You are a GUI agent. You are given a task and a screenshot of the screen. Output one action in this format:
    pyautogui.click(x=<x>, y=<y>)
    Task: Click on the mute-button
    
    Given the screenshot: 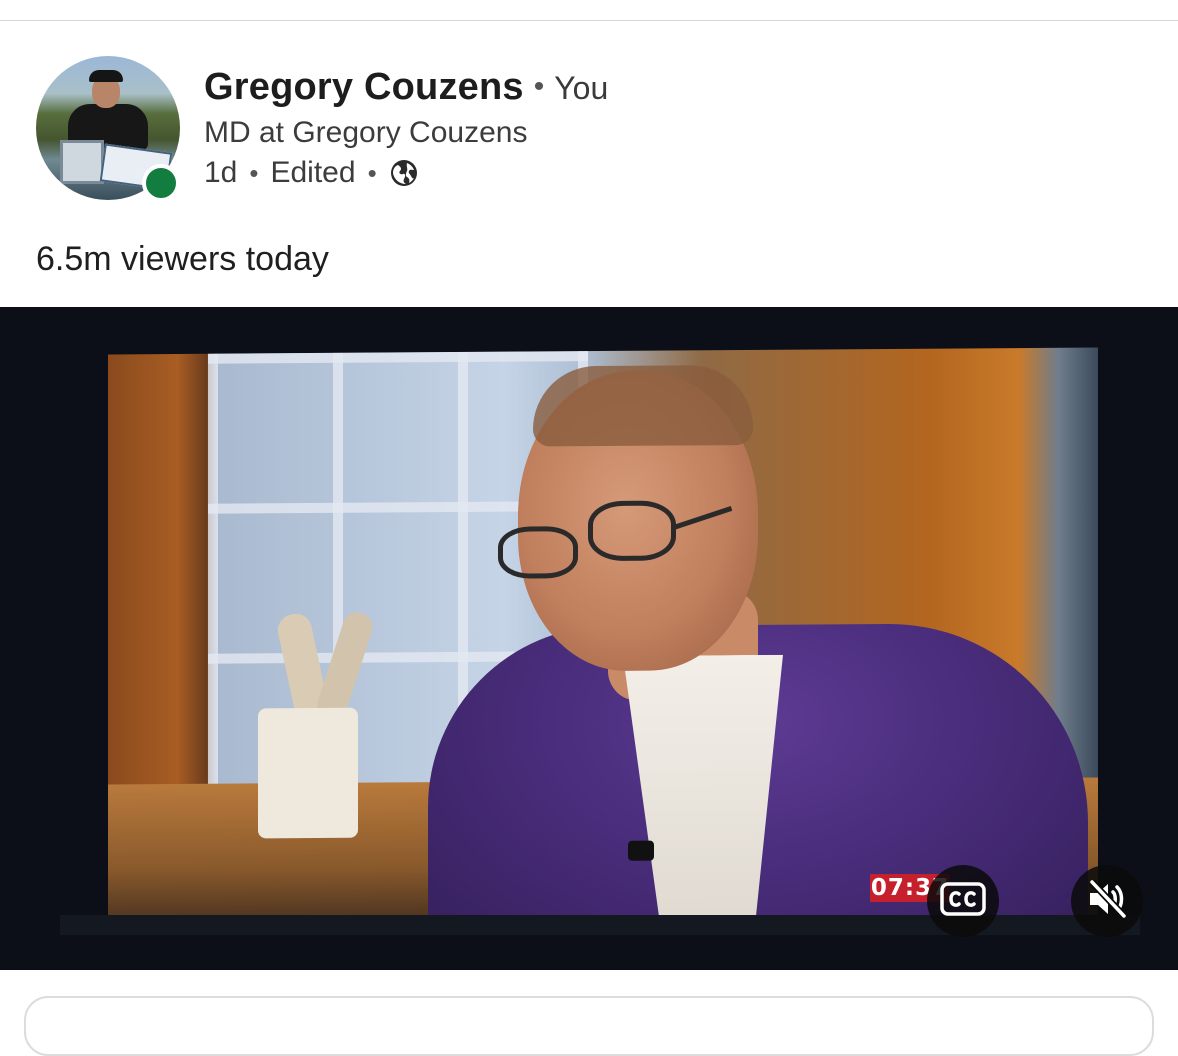 What is the action you would take?
    pyautogui.click(x=1107, y=901)
    